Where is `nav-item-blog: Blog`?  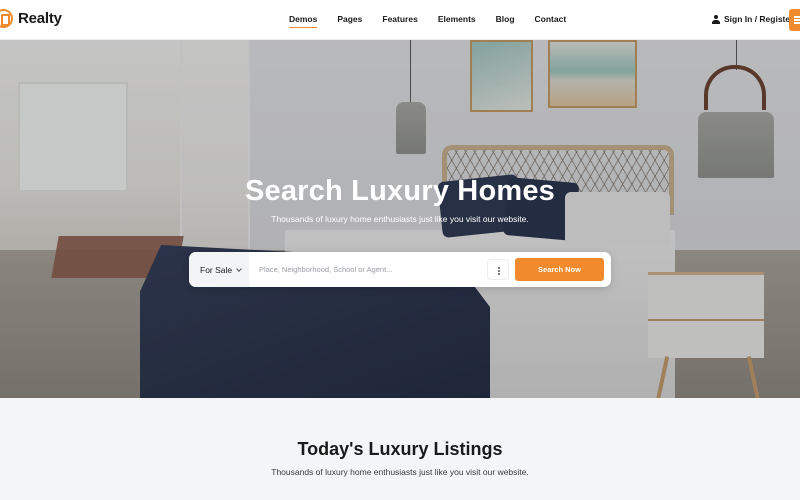 nav-item-blog: Blog is located at coordinates (505, 21).